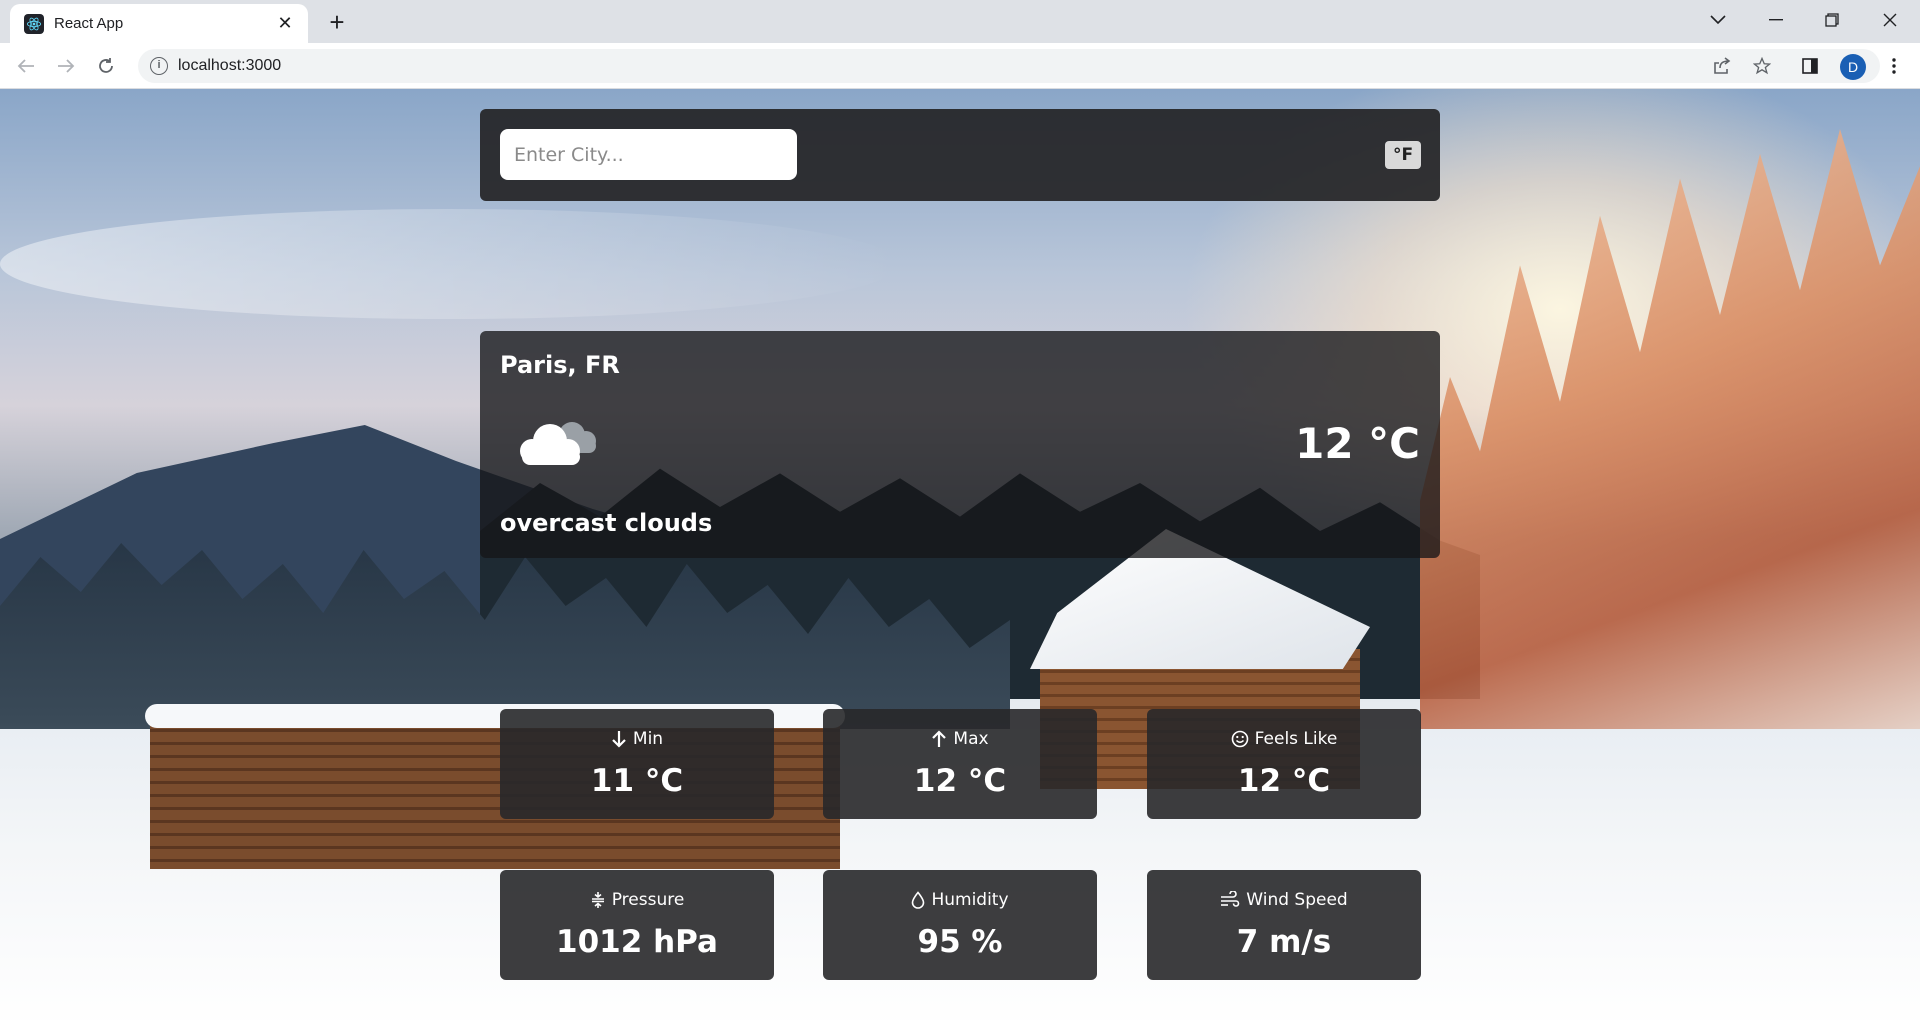  Describe the element at coordinates (1718, 20) in the screenshot. I see `tab-search-chevron-icon` at that location.